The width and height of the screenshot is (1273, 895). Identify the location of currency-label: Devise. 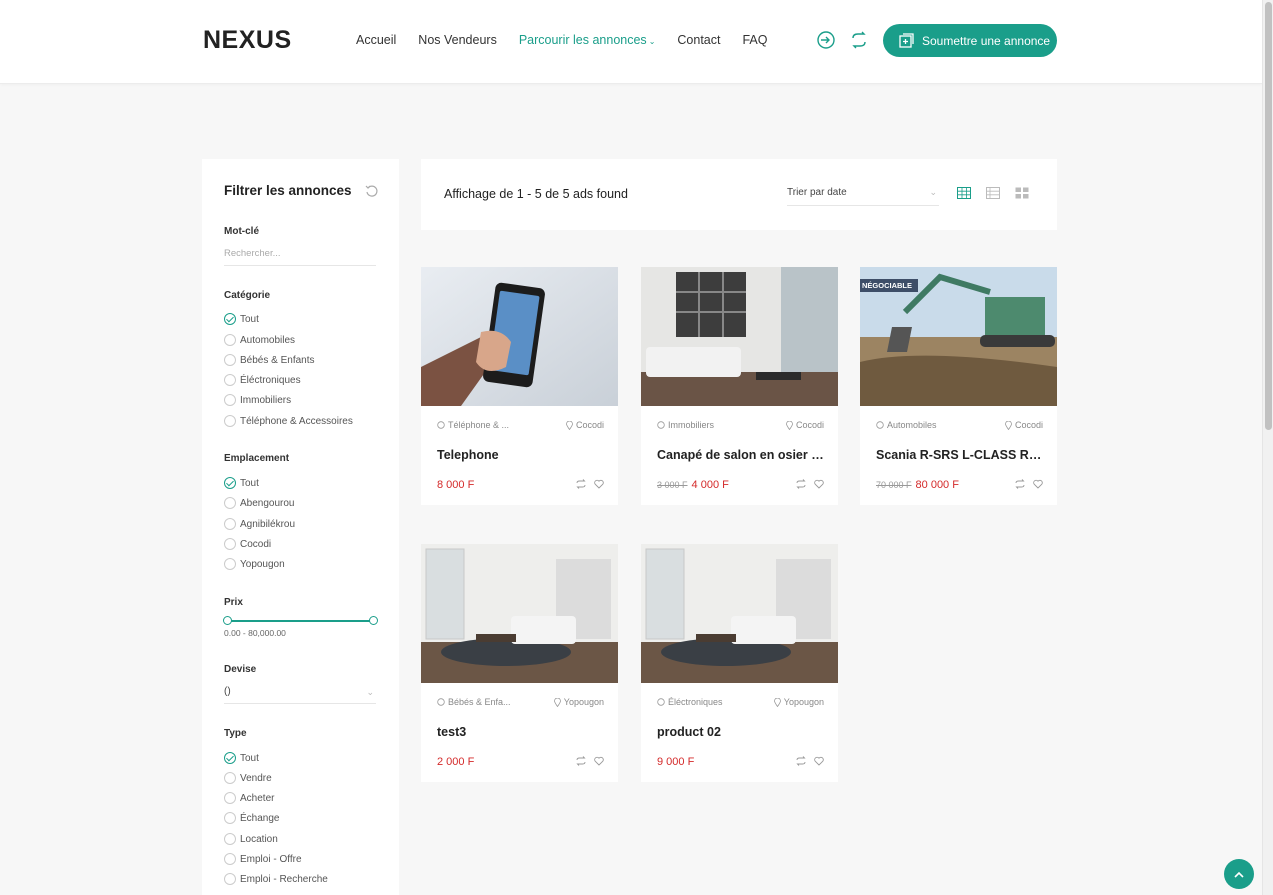
(240, 669).